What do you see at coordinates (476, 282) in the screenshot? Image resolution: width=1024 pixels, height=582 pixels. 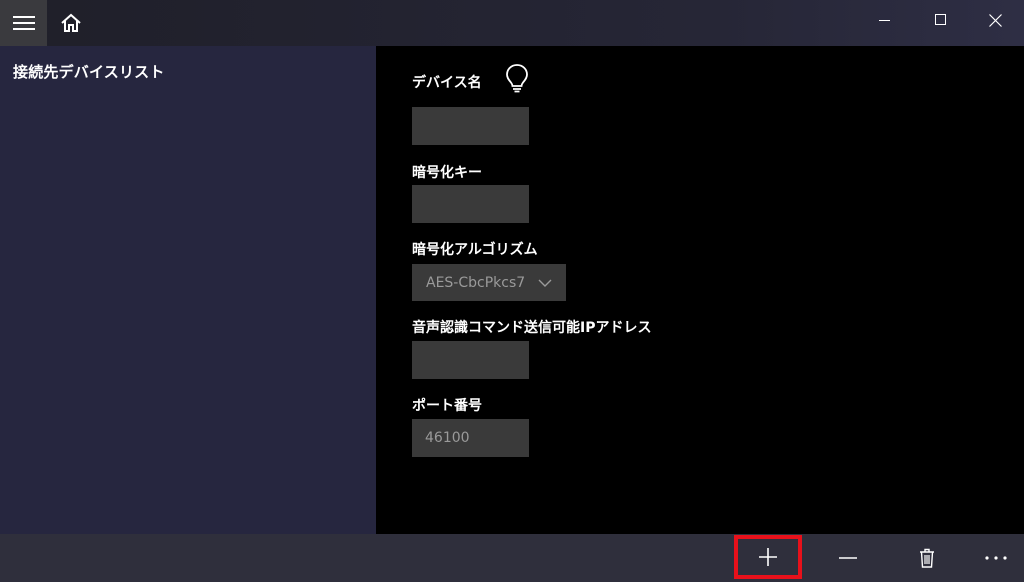 I see `algorithm-selected-value: AES-CbcPkcs7` at bounding box center [476, 282].